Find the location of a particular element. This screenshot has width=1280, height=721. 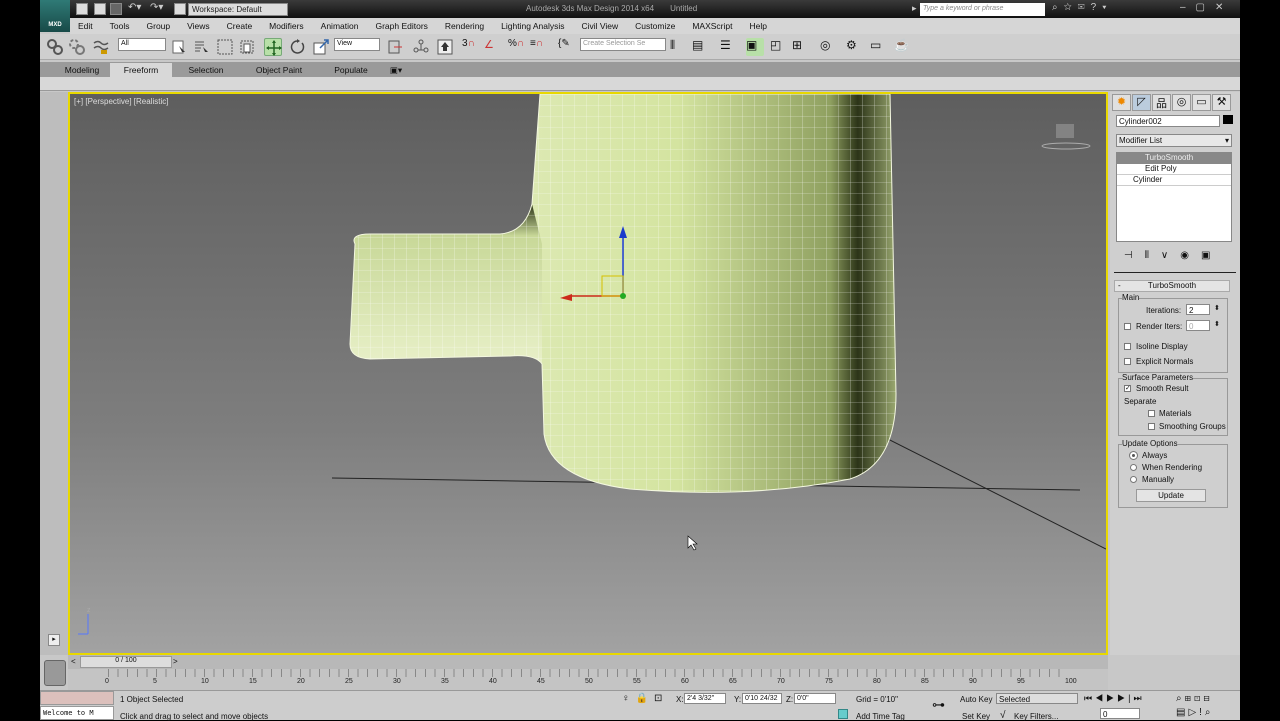

align-icon: ▤ is located at coordinates (701, 47).